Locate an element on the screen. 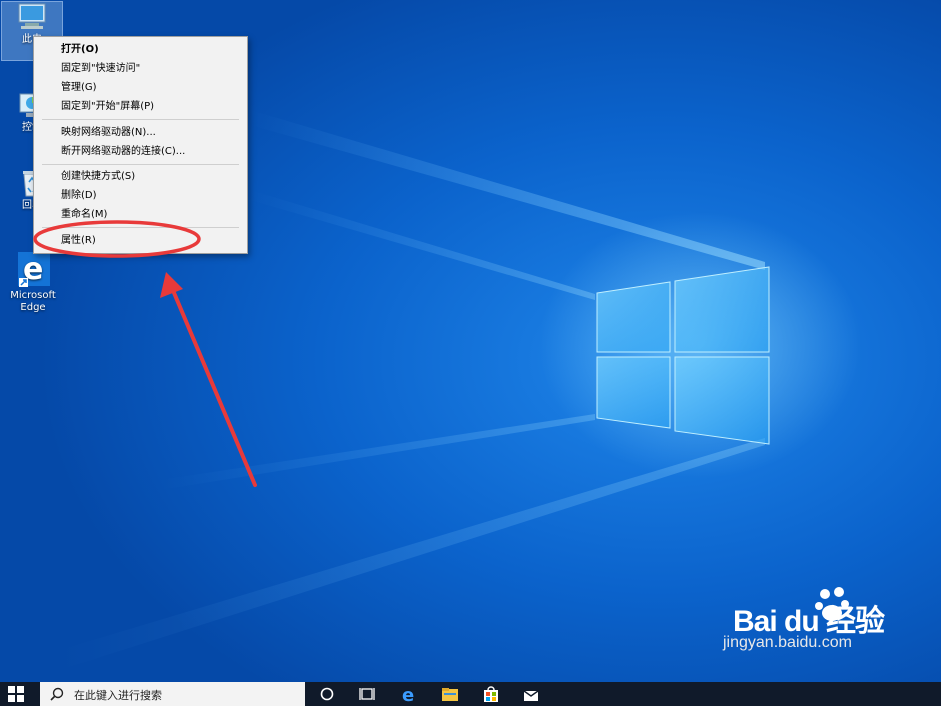  menu-item-properties: 属性(R) is located at coordinates (140, 240).